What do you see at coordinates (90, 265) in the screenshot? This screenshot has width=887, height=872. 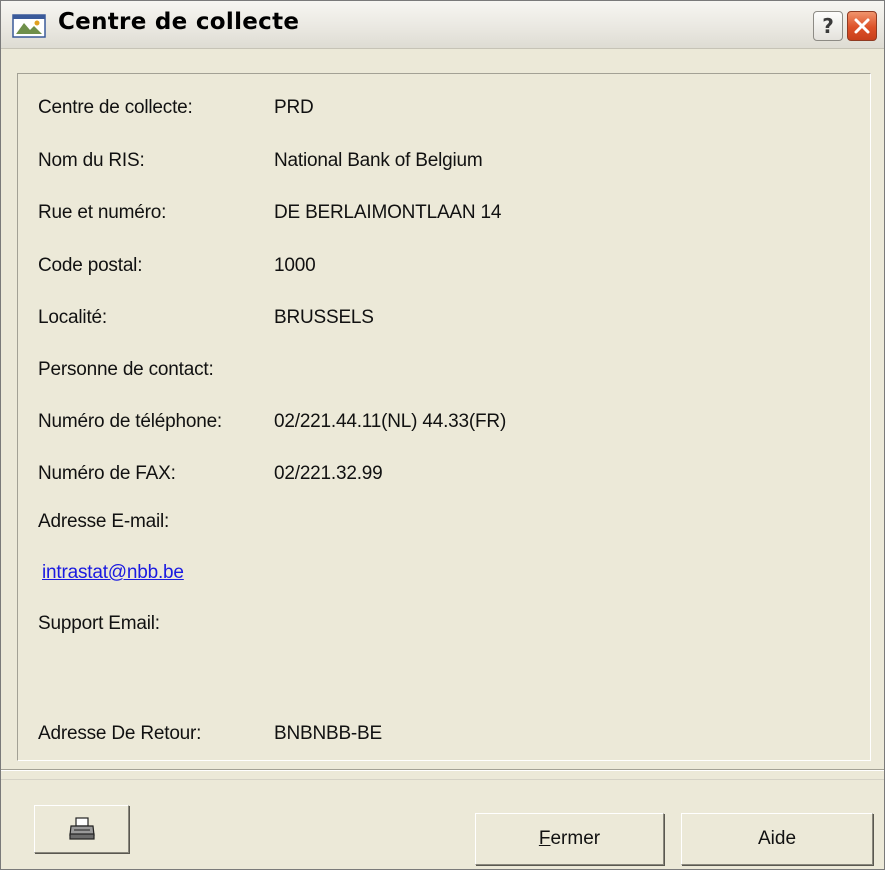 I see `label-code-postal: Code postal:` at bounding box center [90, 265].